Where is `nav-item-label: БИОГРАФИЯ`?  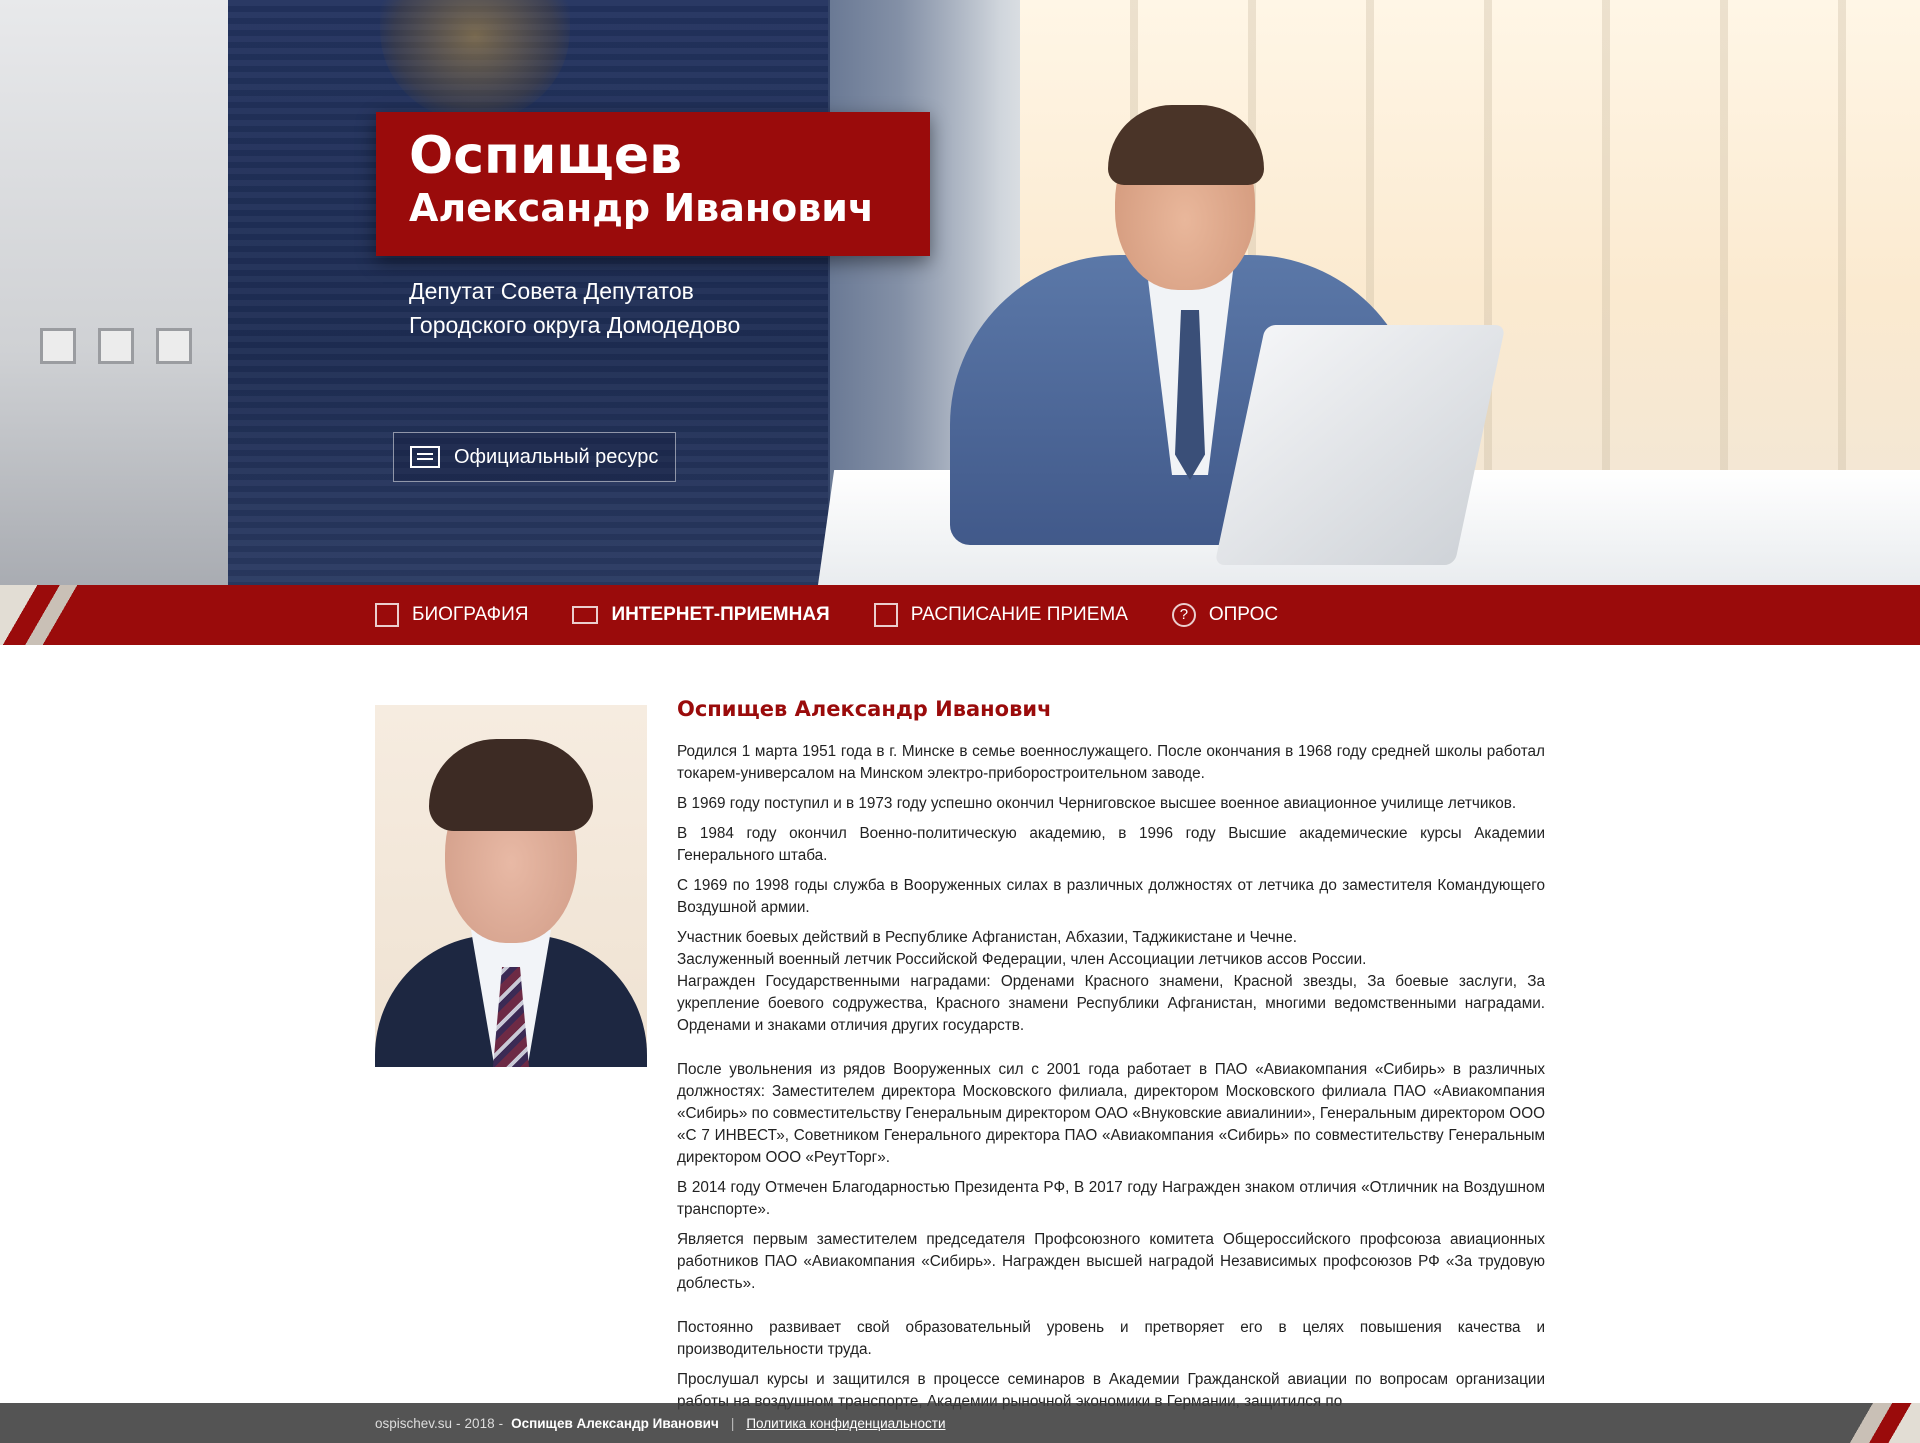
nav-item-label: БИОГРАФИЯ is located at coordinates (470, 614).